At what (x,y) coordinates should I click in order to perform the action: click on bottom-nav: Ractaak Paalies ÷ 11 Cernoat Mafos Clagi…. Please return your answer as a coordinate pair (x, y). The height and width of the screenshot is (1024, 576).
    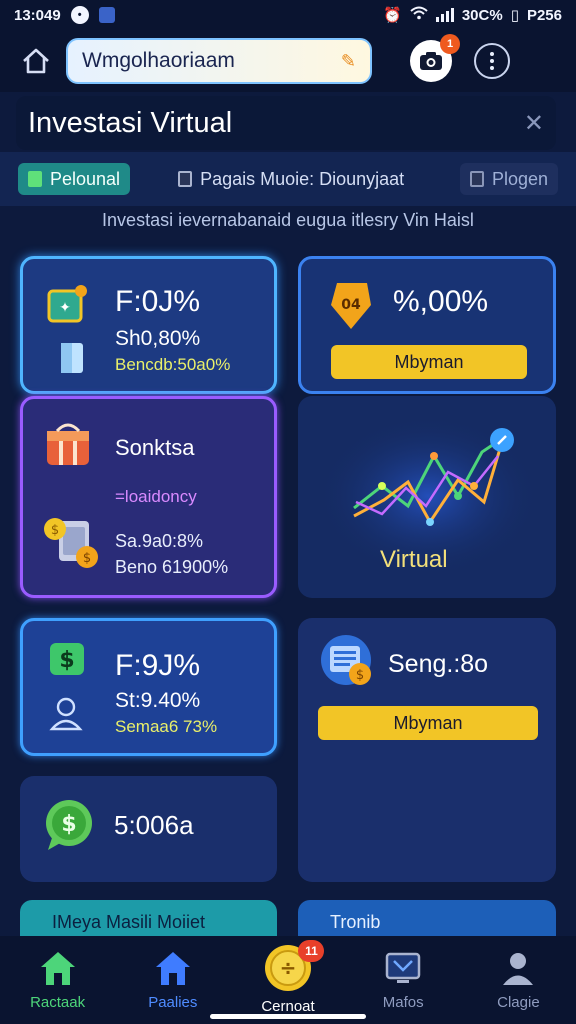
    Looking at the image, I should click on (288, 980).